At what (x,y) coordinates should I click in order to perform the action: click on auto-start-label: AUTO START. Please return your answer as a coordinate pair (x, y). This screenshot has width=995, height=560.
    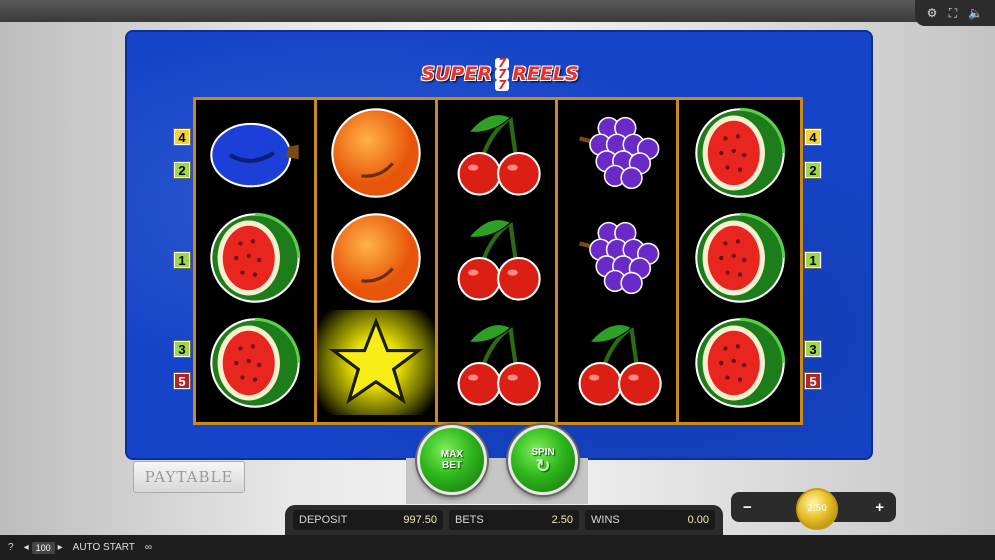
    Looking at the image, I should click on (104, 547).